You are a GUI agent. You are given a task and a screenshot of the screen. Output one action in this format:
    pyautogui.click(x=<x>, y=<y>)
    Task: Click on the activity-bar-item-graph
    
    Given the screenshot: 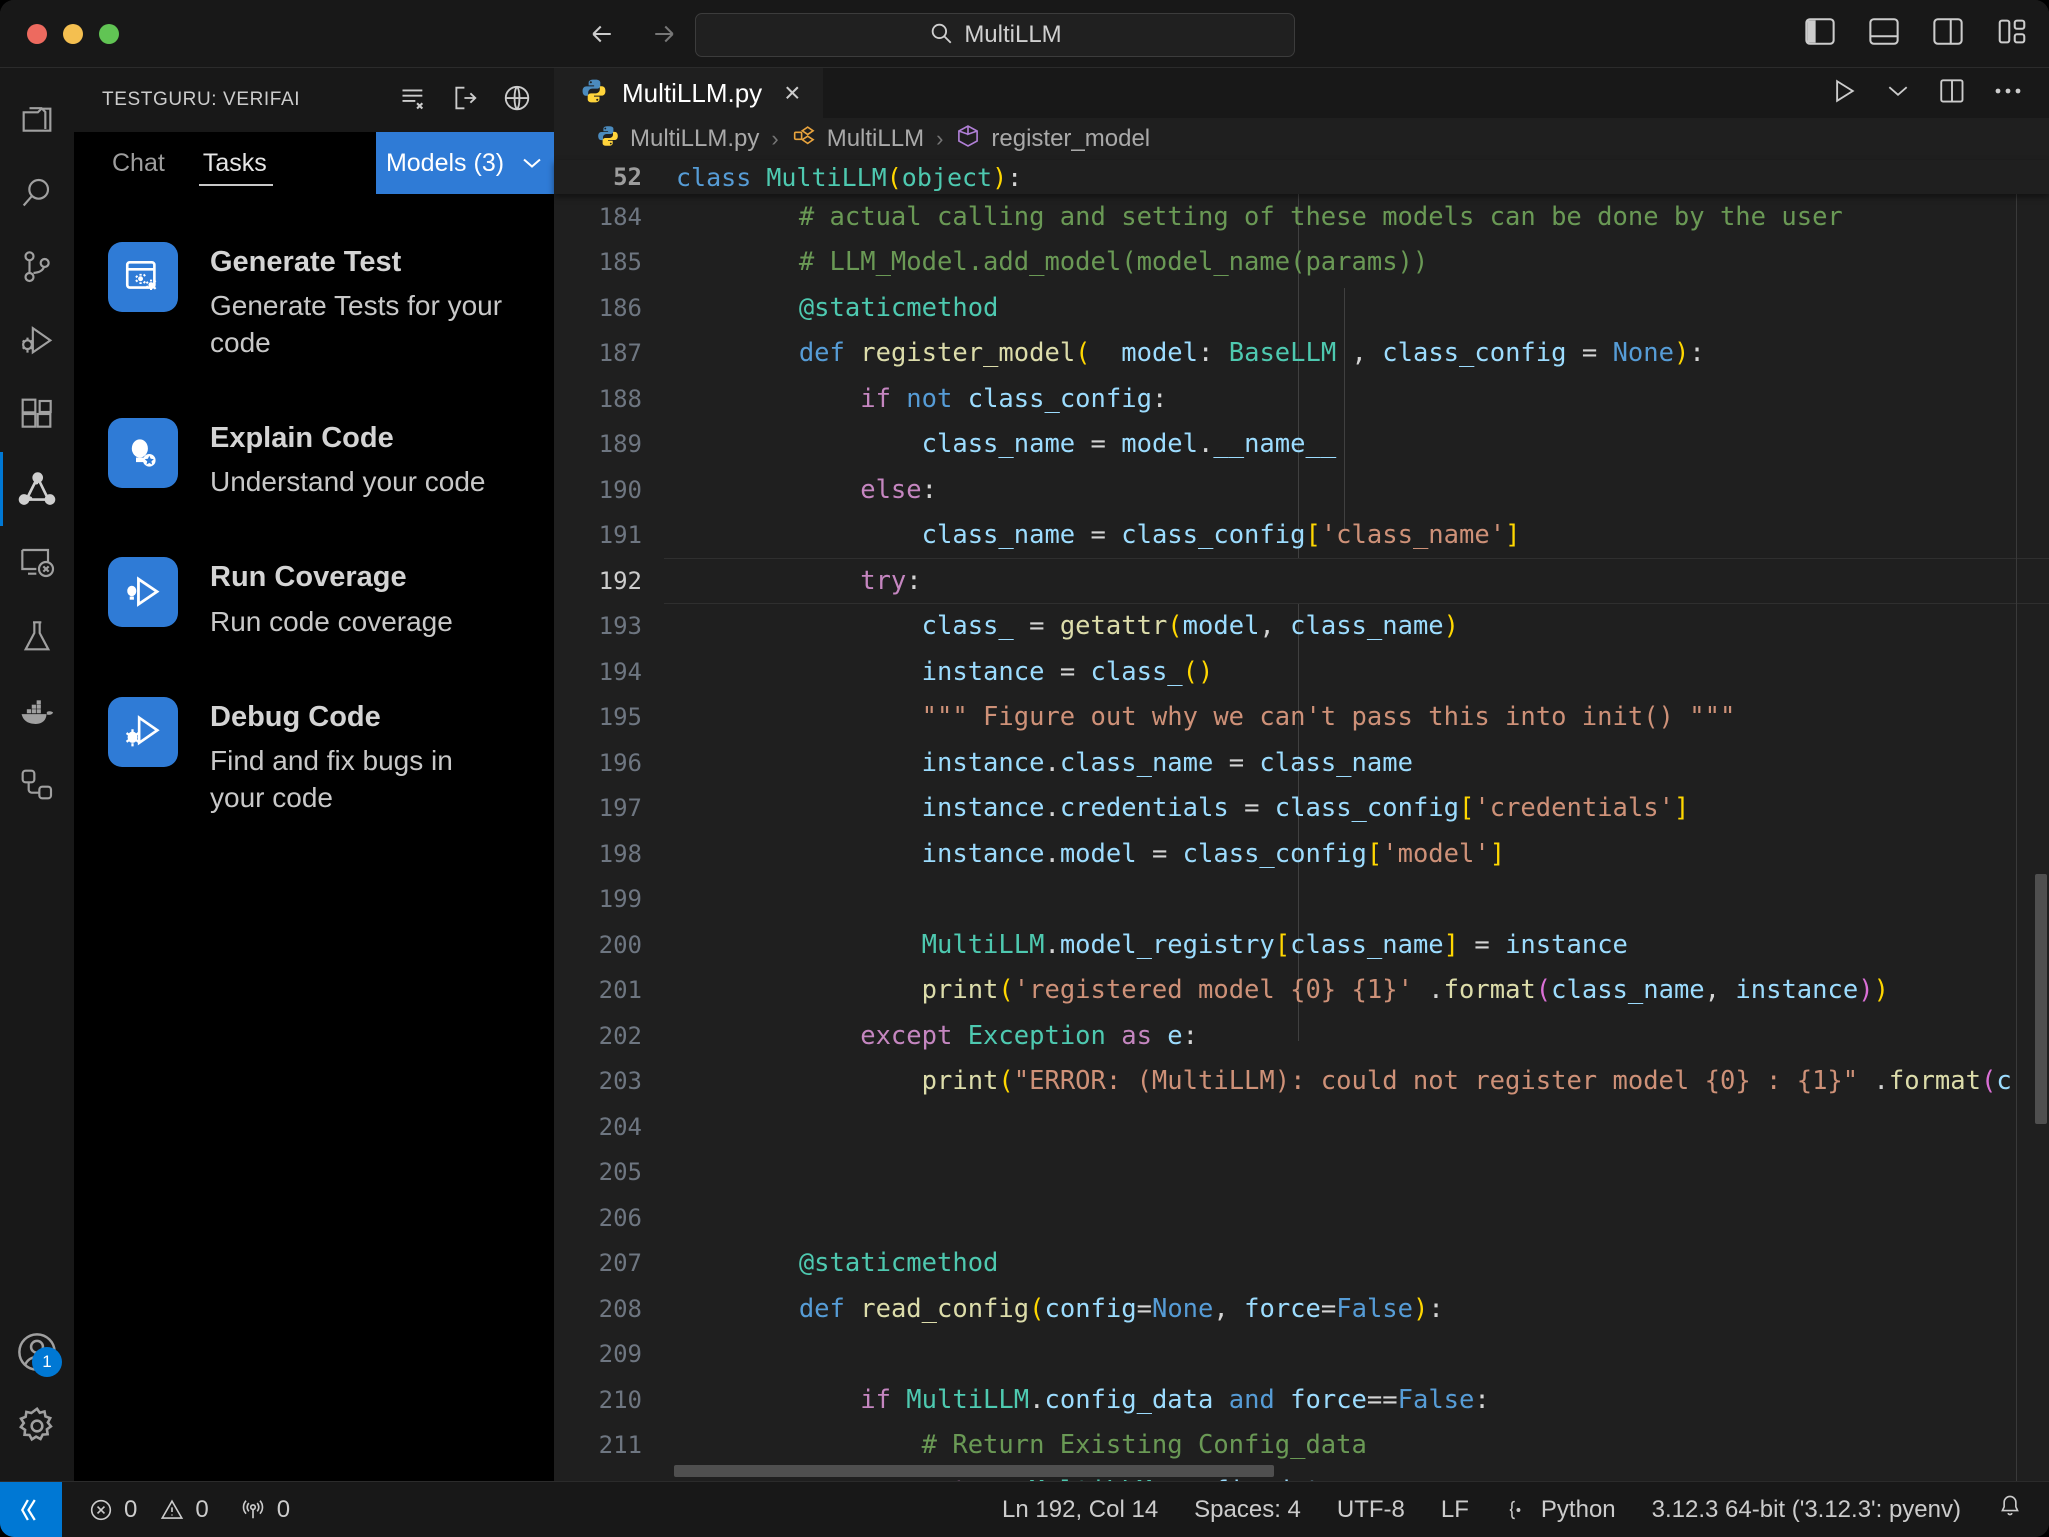 What is the action you would take?
    pyautogui.click(x=37, y=785)
    